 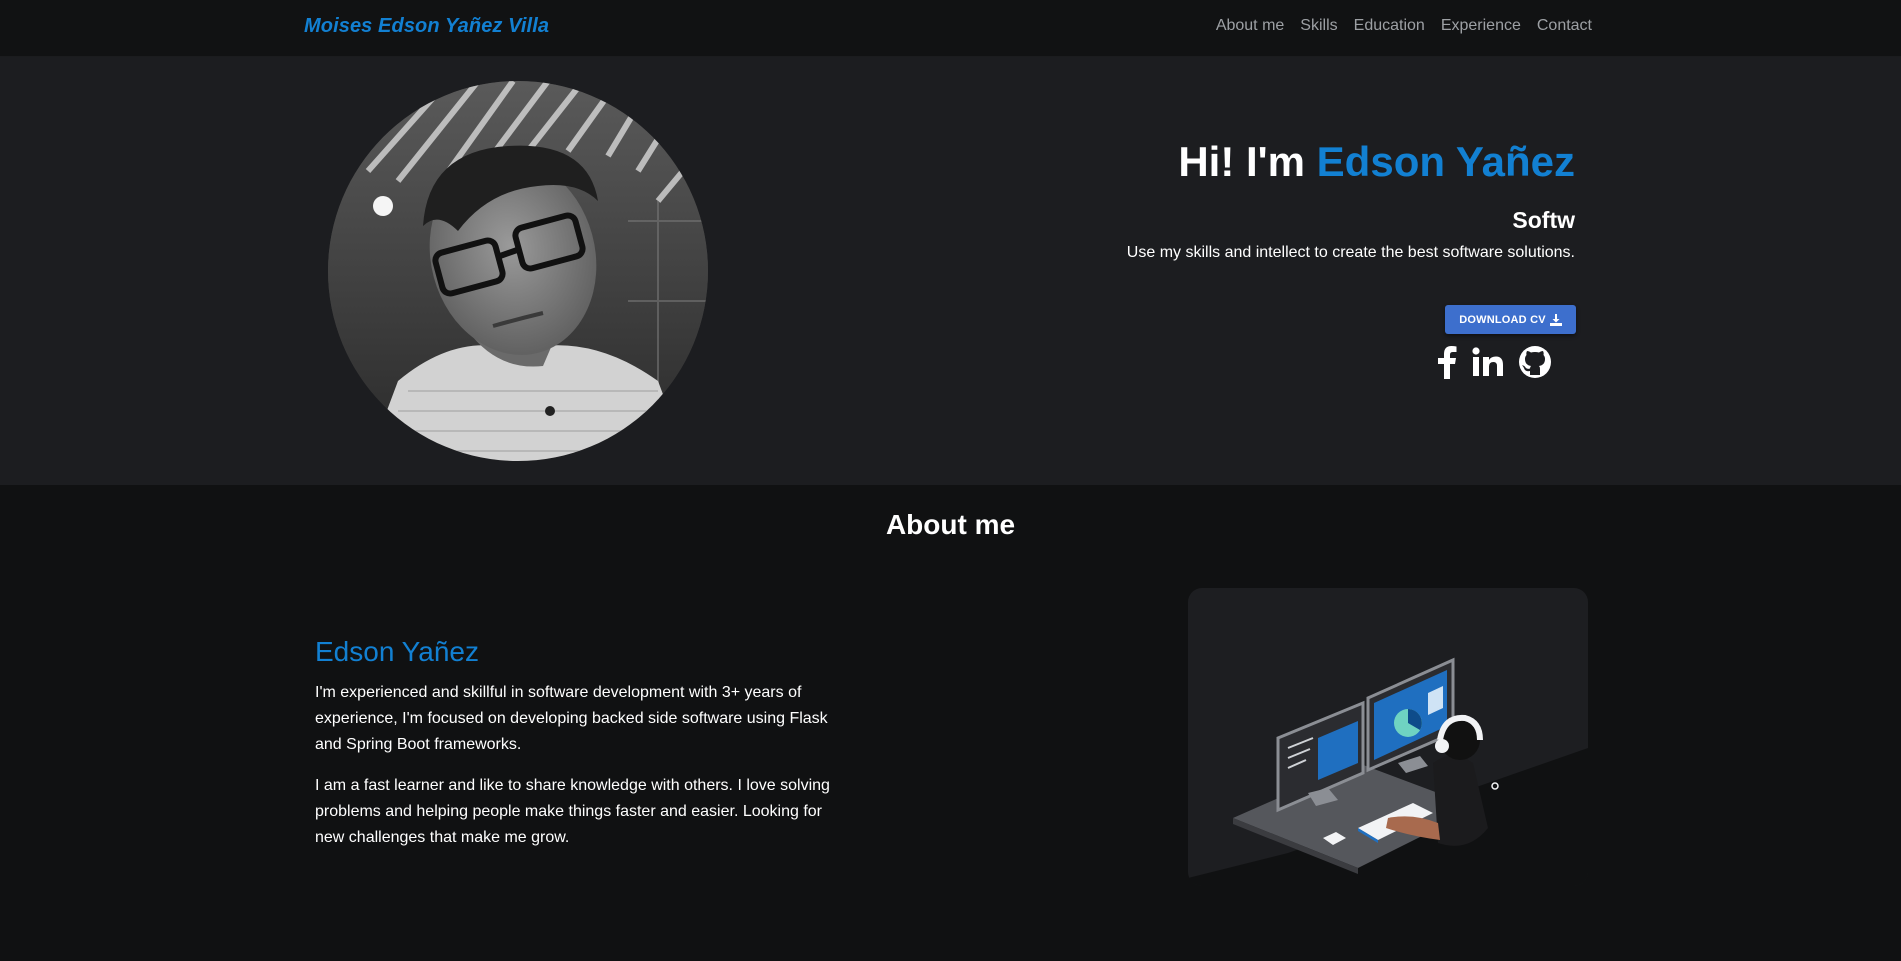 What do you see at coordinates (950, 524) in the screenshot?
I see `about-section-title: About me` at bounding box center [950, 524].